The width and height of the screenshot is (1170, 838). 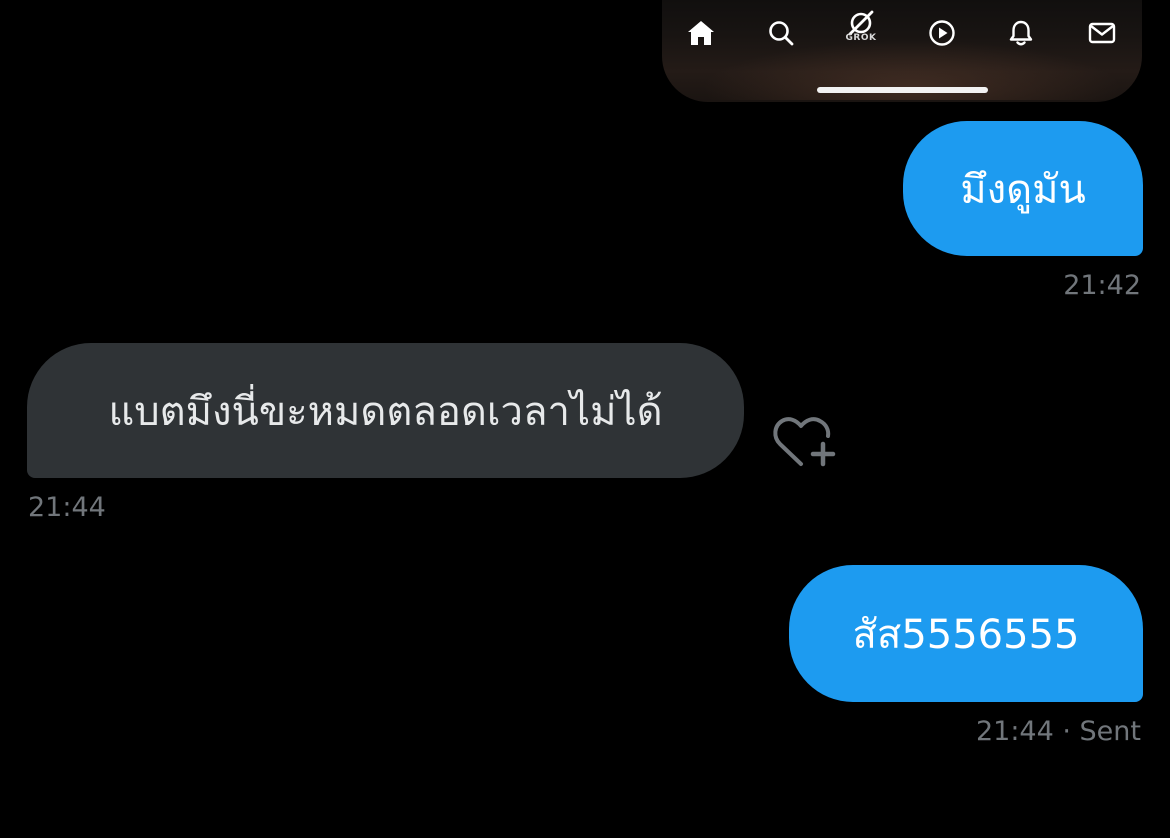 I want to click on message-bubble-received: แบตมึงนี่ขะหมดตลอดเวลาไม่ได้, so click(x=385, y=410).